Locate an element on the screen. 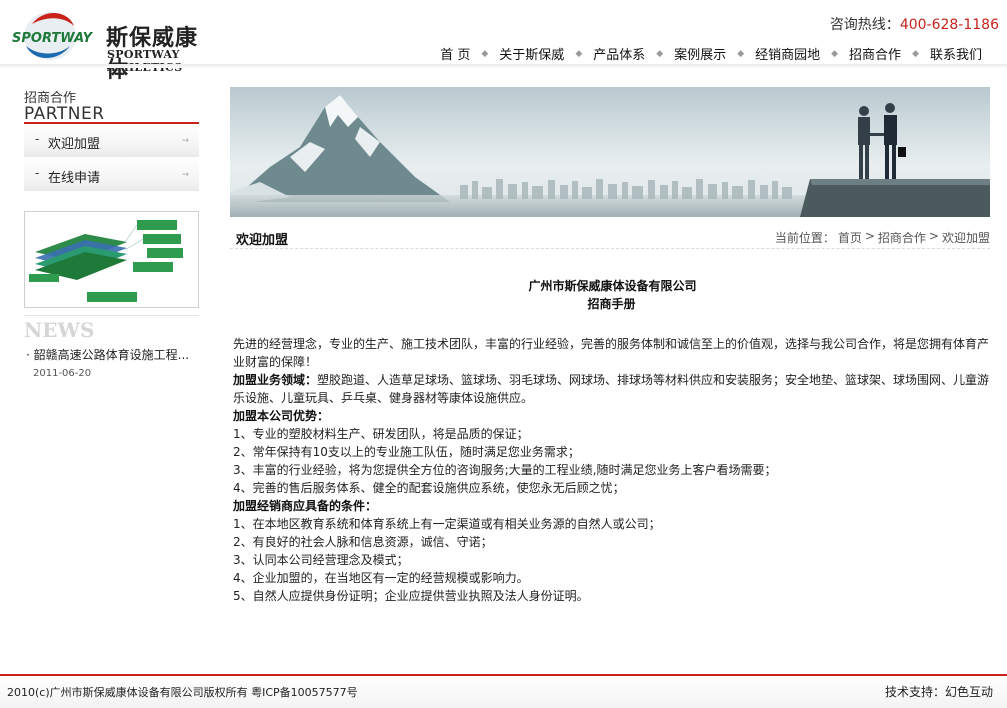 This screenshot has height=708, width=1007. hotline-number: 400-628-1186 is located at coordinates (949, 25).